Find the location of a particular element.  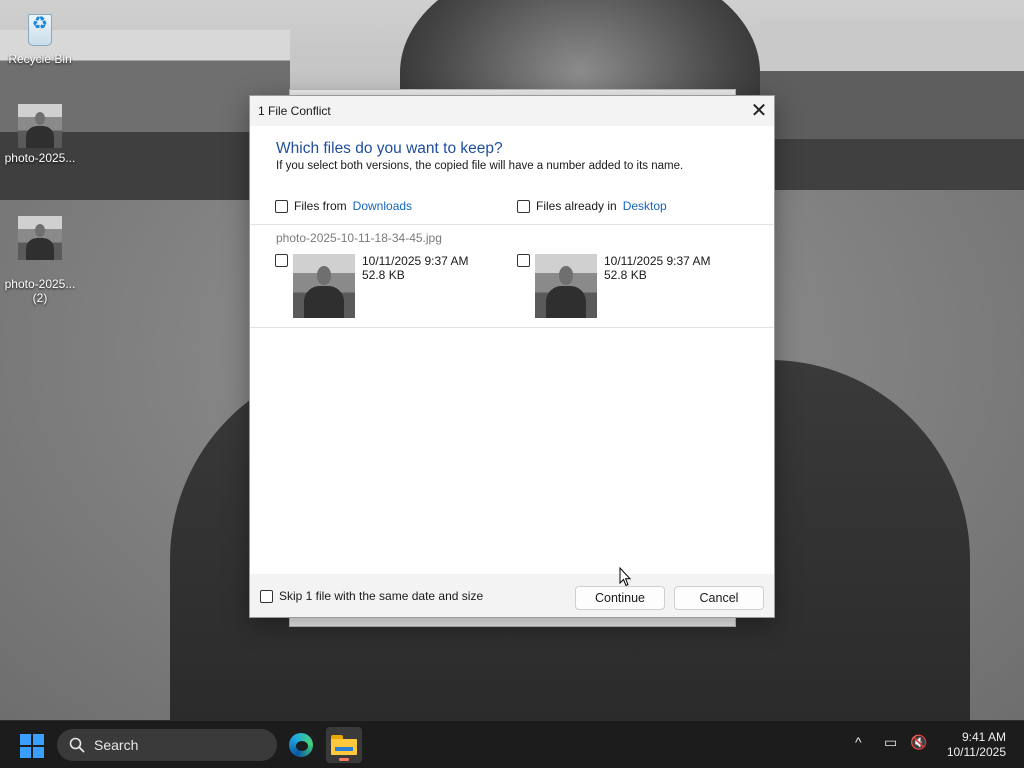

chevron-up-icon: ^ is located at coordinates (858, 742).